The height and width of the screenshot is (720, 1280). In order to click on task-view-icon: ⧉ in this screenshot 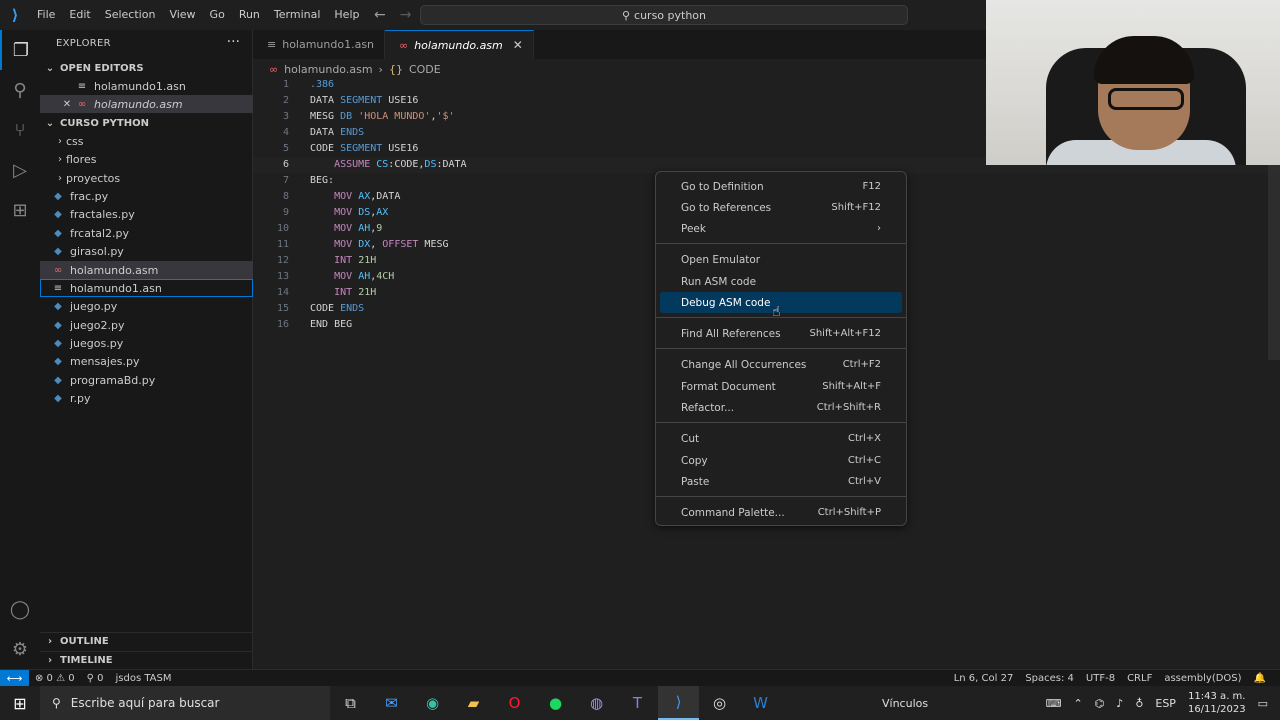, I will do `click(350, 703)`.